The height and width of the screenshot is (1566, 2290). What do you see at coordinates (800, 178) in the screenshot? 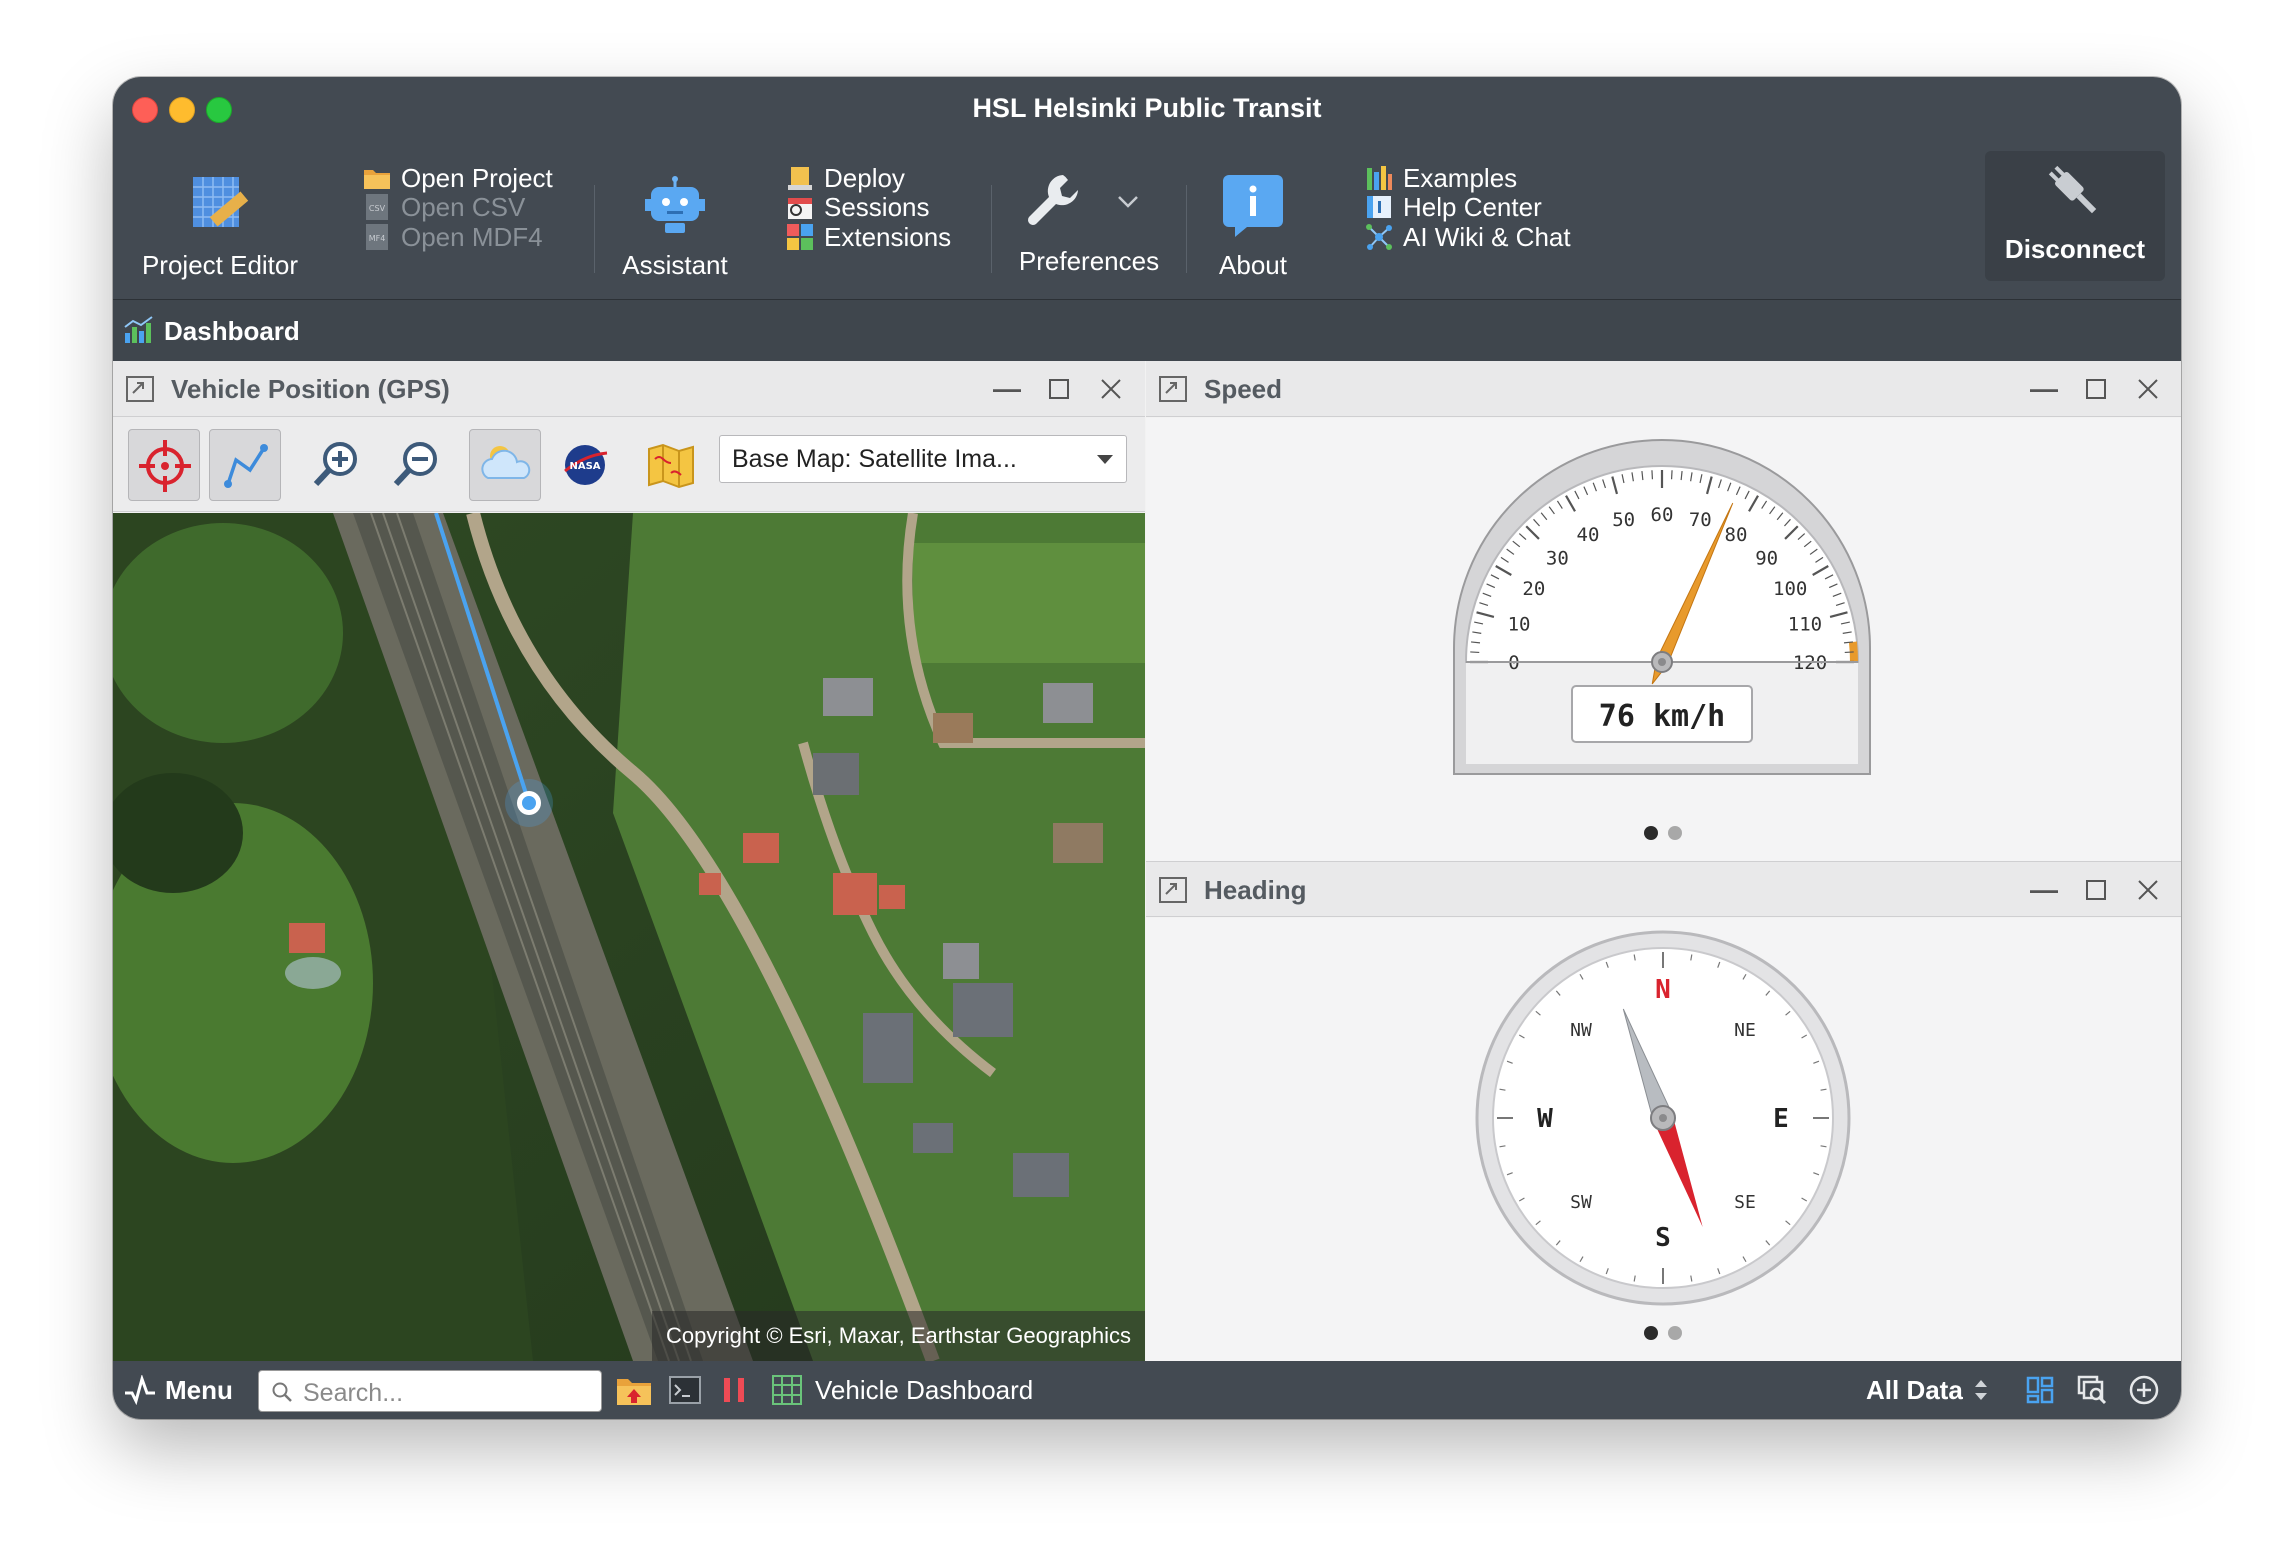
I see `deploy-icon` at bounding box center [800, 178].